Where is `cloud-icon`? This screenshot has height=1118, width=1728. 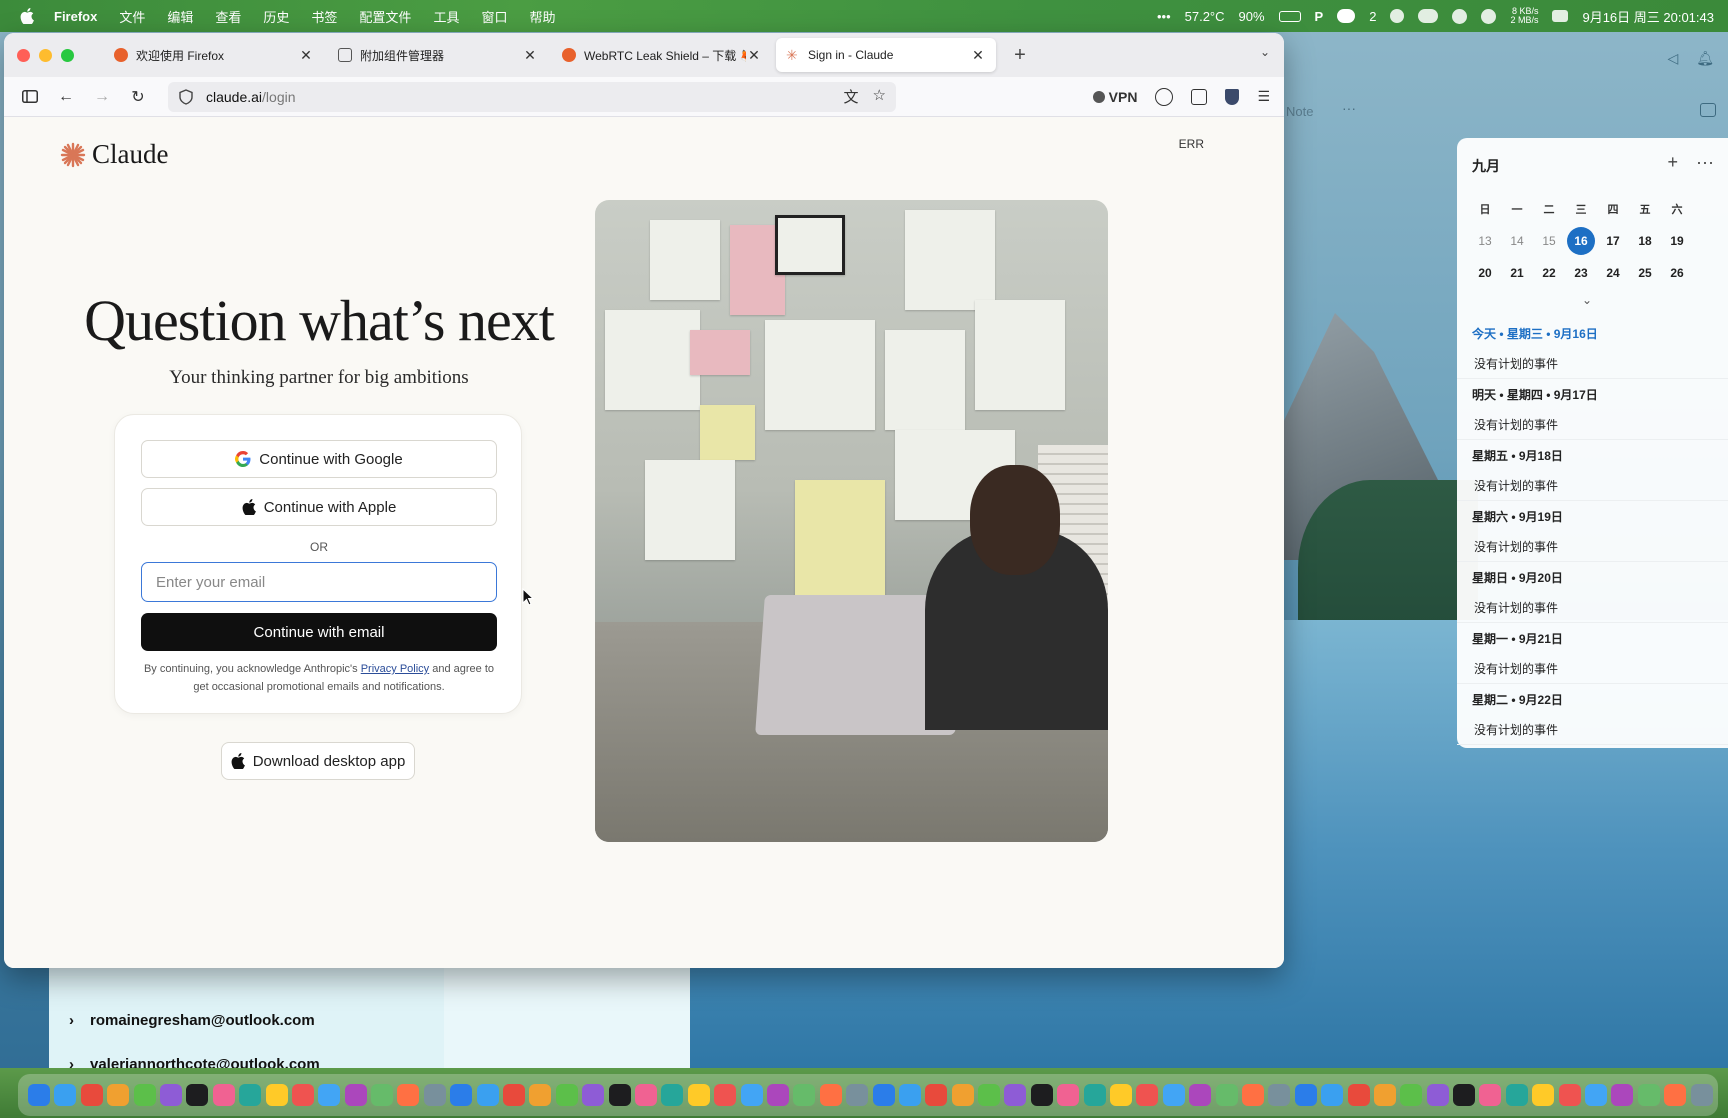
cloud-icon is located at coordinates (1428, 16).